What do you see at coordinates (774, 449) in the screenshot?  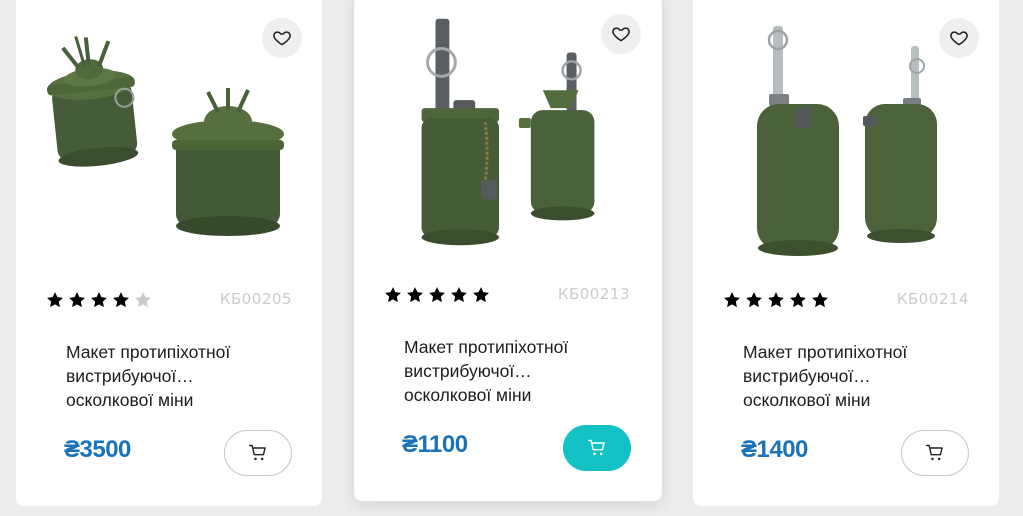 I see `product-price: ₴1400` at bounding box center [774, 449].